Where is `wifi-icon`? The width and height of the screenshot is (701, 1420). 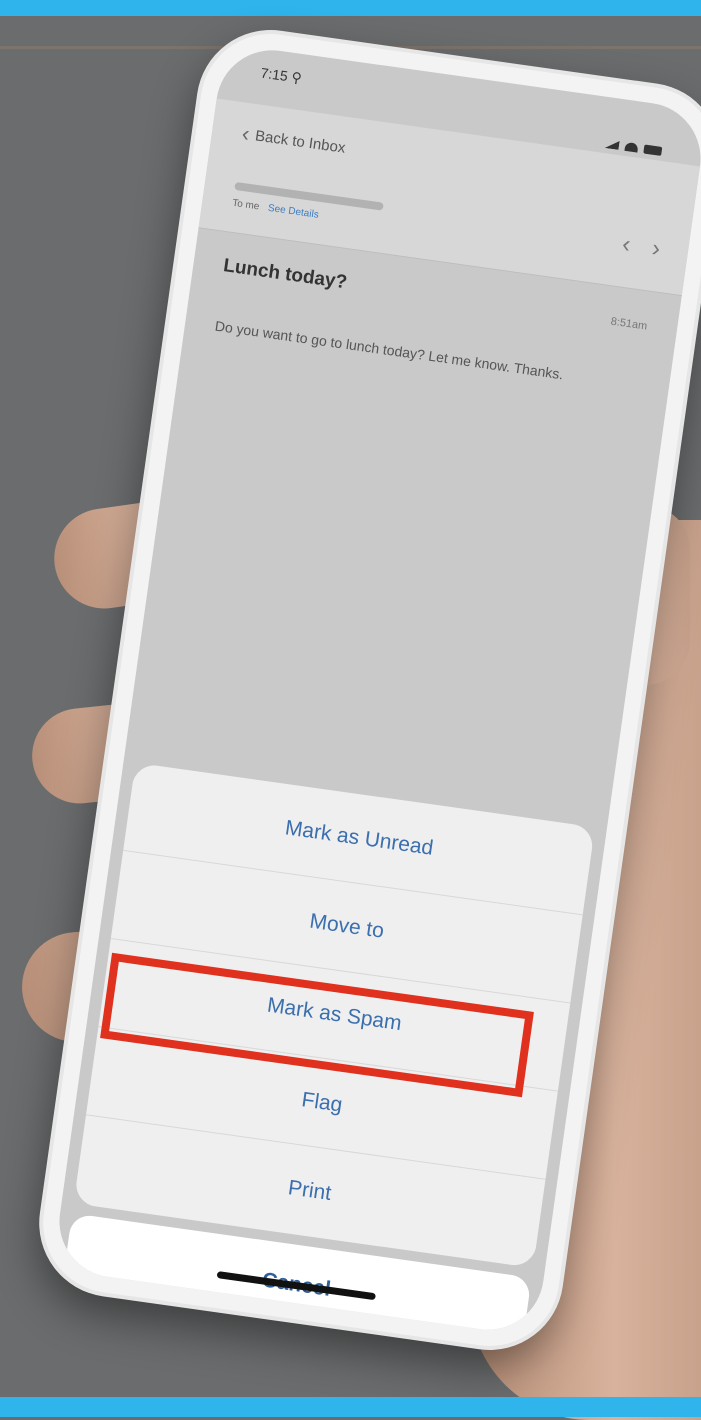
wifi-icon is located at coordinates (631, 147).